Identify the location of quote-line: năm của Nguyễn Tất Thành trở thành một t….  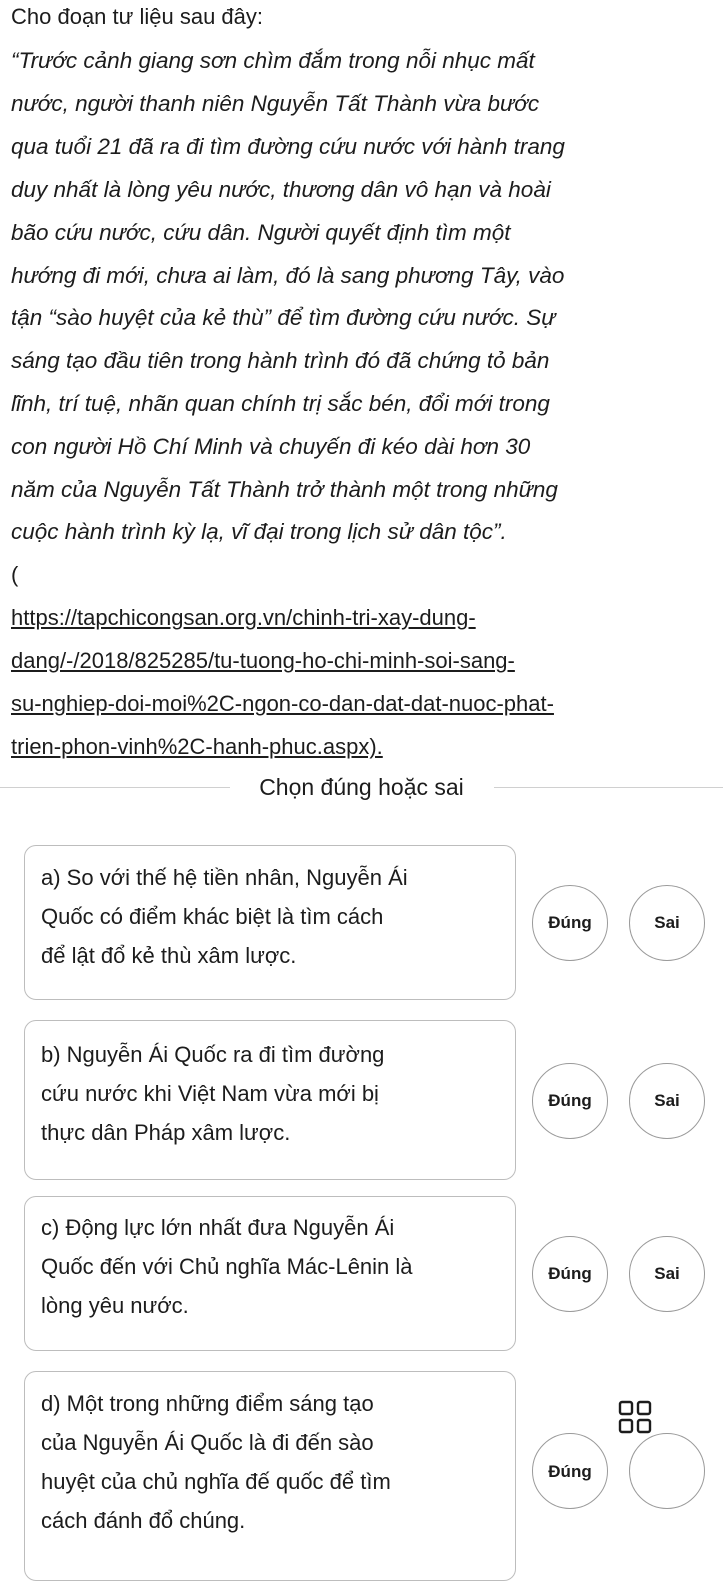
(284, 489).